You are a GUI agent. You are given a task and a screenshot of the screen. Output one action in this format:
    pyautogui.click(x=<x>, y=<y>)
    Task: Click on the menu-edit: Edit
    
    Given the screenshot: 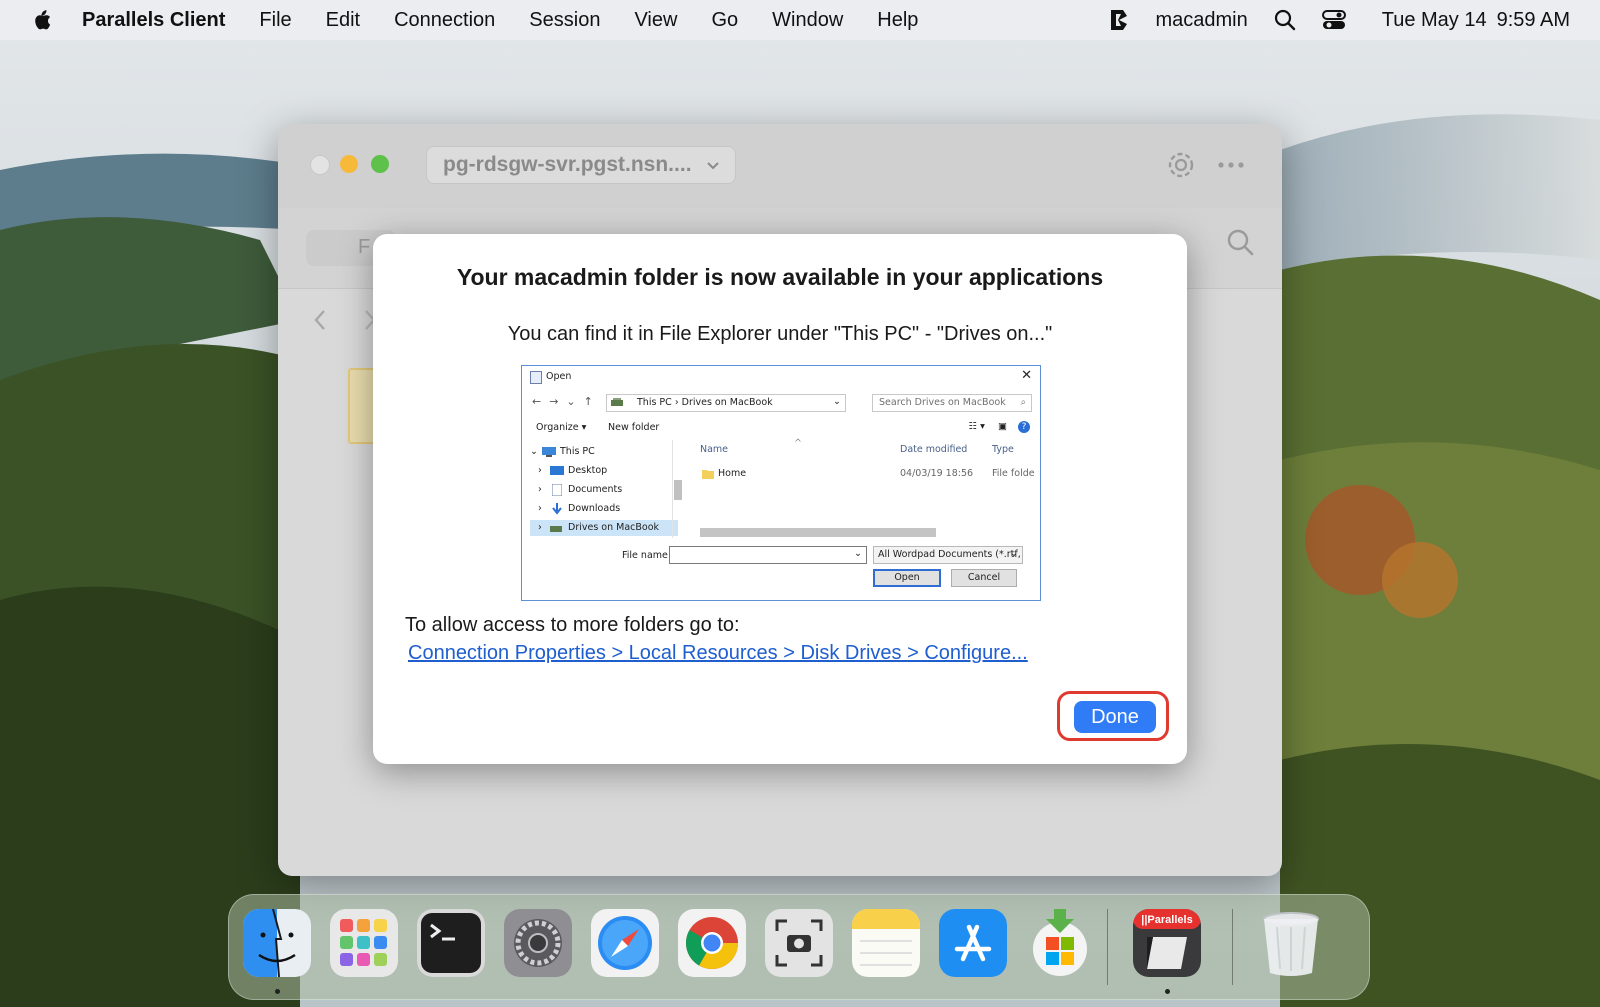 What is the action you would take?
    pyautogui.click(x=343, y=20)
    